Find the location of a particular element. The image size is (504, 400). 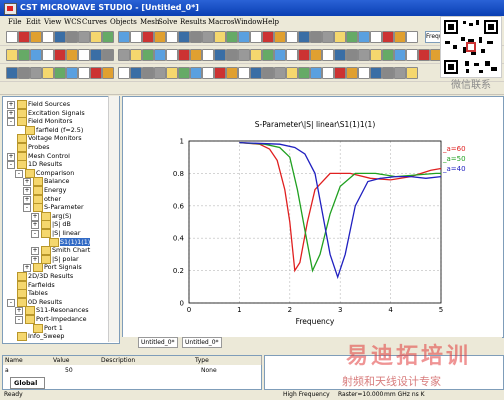

param-type-cell: None is located at coordinates (225, 370).